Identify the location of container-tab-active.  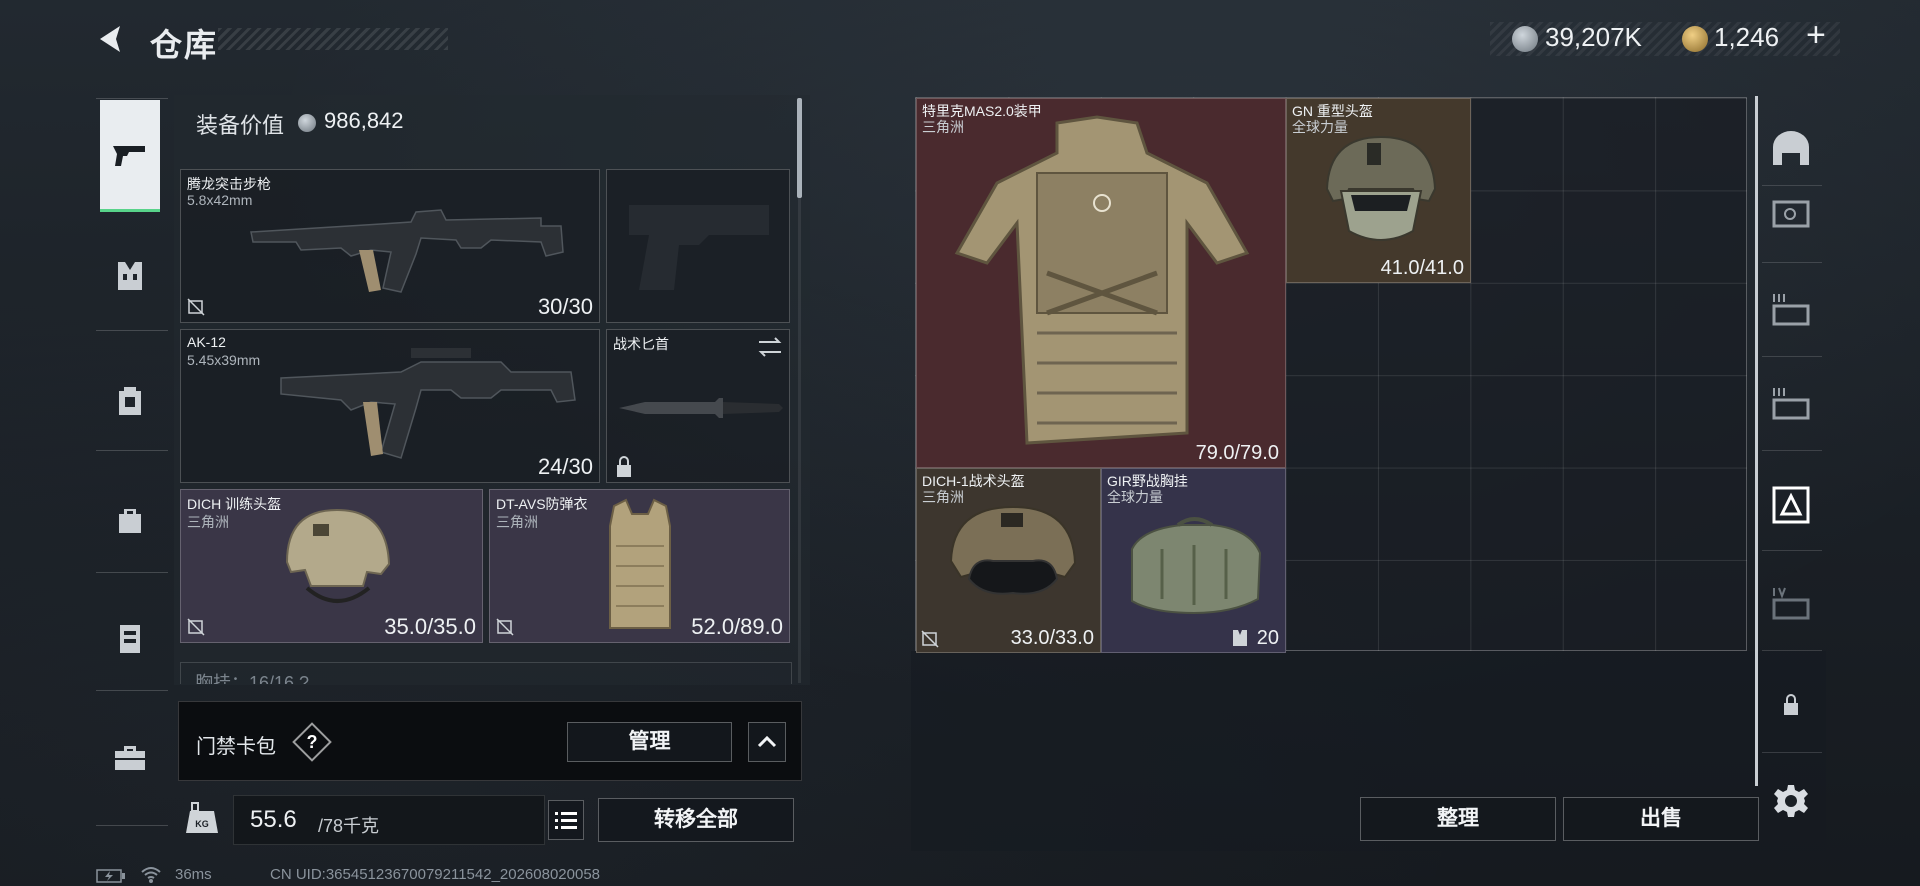
(1791, 505).